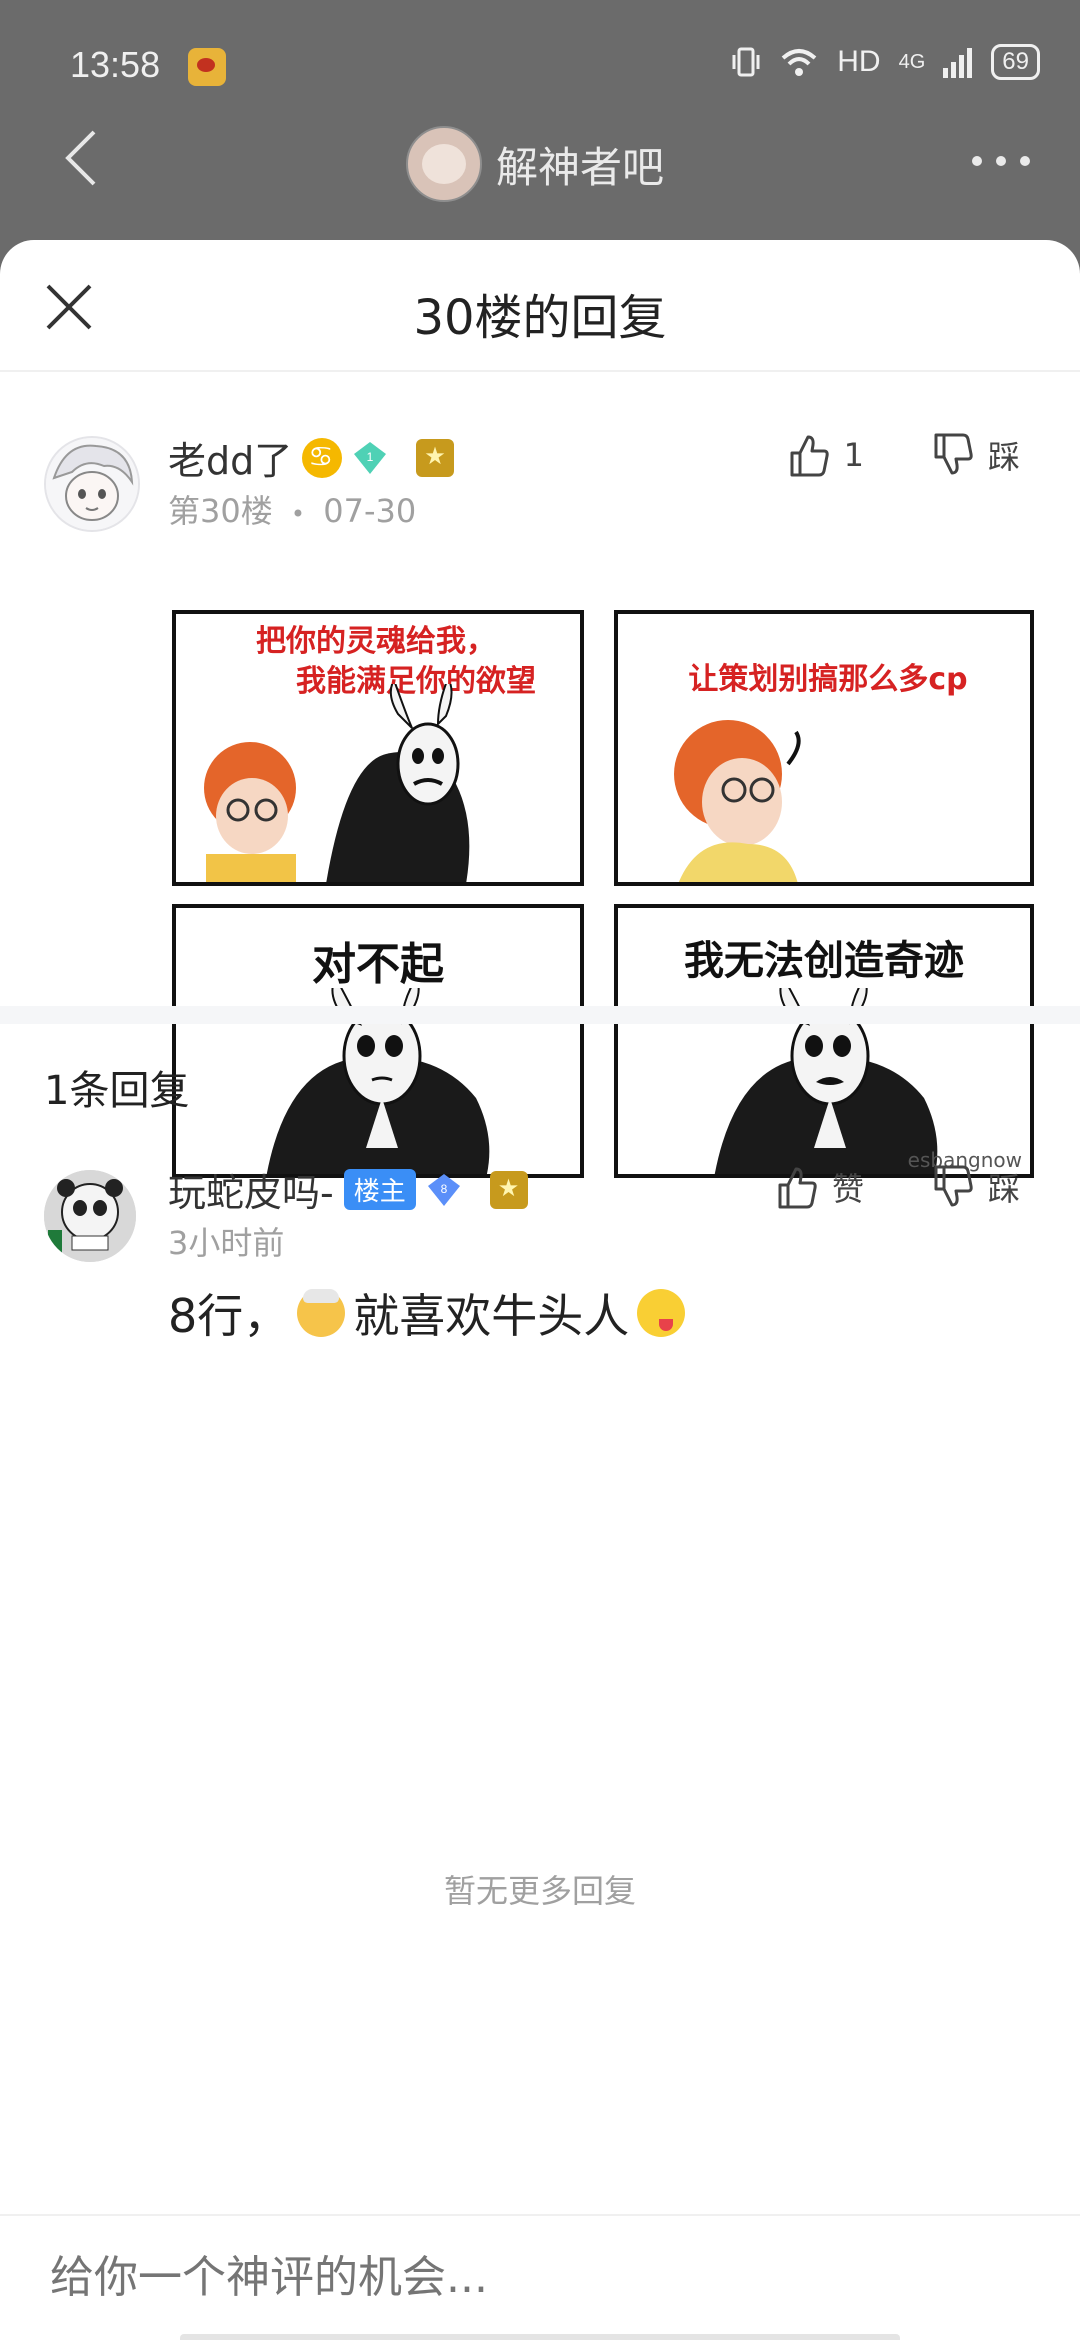 Image resolution: width=1080 pixels, height=2340 pixels. I want to click on level-badge-icon: 8, so click(443, 1189).